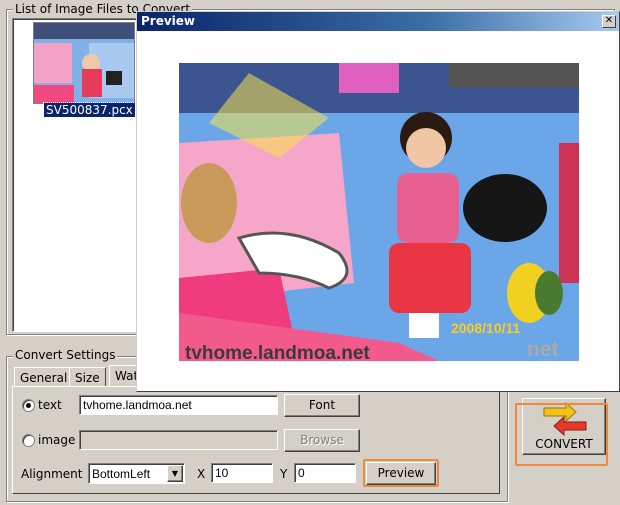 This screenshot has width=620, height=505. What do you see at coordinates (378, 21) in the screenshot?
I see `preview-titlebar: Preview ✕` at bounding box center [378, 21].